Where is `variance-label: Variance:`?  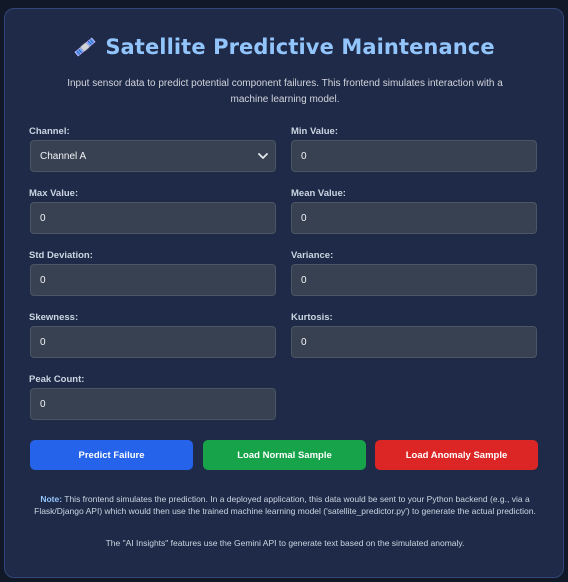
variance-label: Variance: is located at coordinates (312, 255).